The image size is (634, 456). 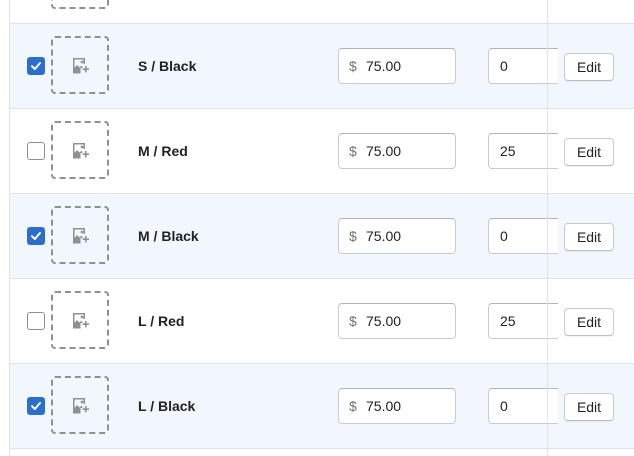 I want to click on variant-title: S / Black, so click(x=167, y=66).